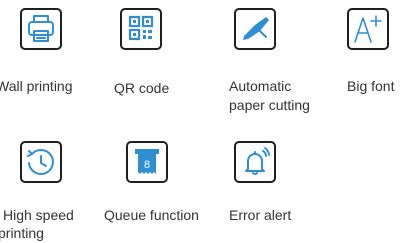 The image size is (405, 243). I want to click on feature-label: QR code, so click(142, 88).